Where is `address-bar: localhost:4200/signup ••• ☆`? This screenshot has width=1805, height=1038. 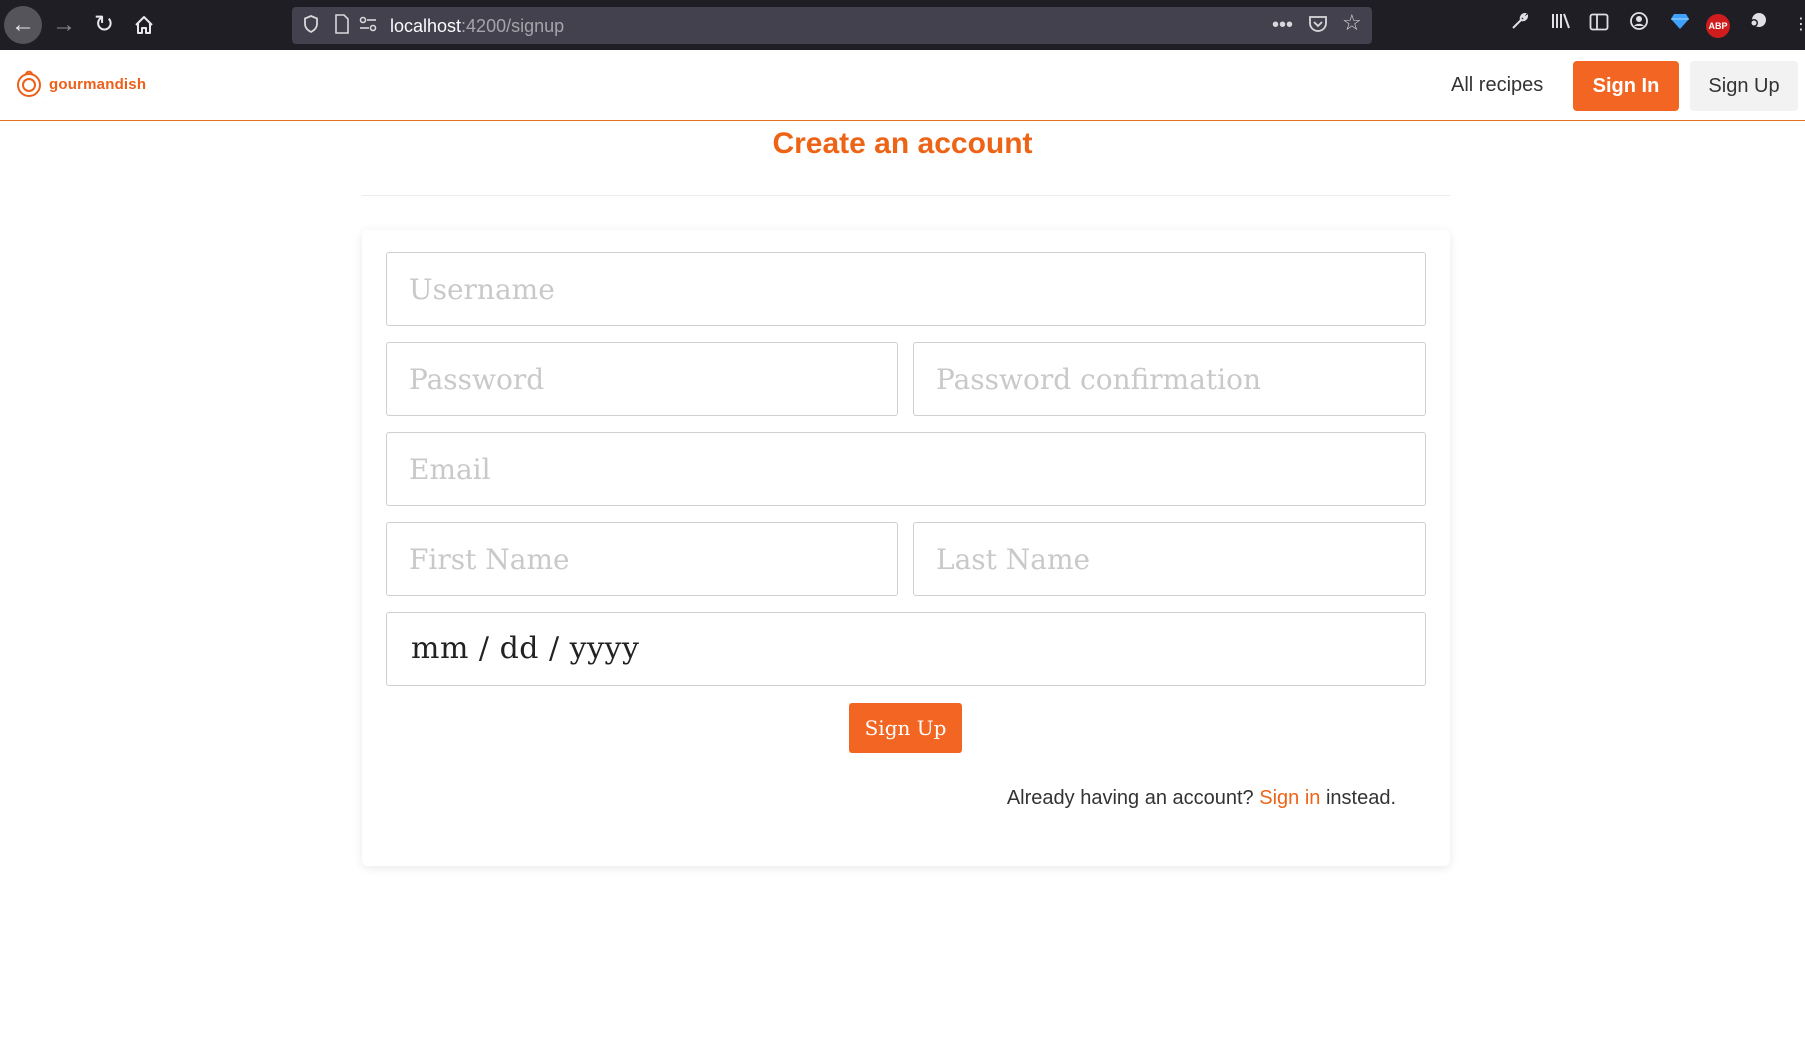
address-bar: localhost:4200/signup ••• ☆ is located at coordinates (832, 25).